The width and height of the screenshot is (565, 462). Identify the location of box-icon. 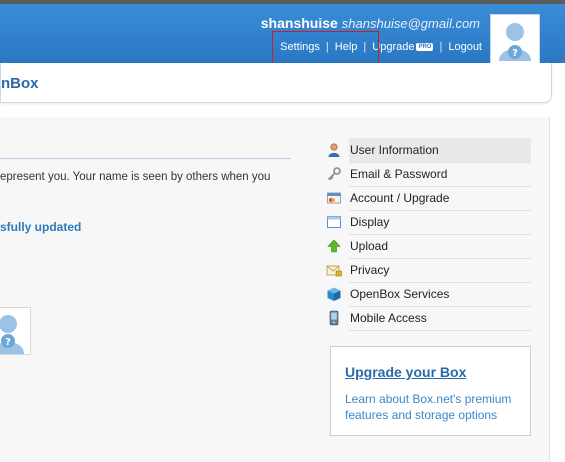
(334, 294).